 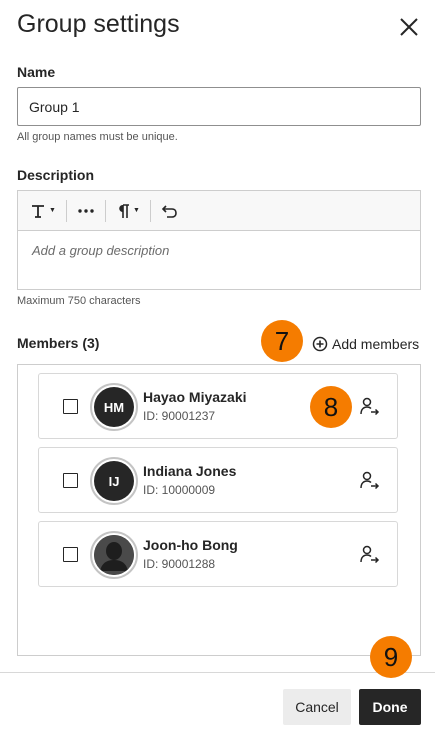 I want to click on profile-photo-icon, so click(x=114, y=555).